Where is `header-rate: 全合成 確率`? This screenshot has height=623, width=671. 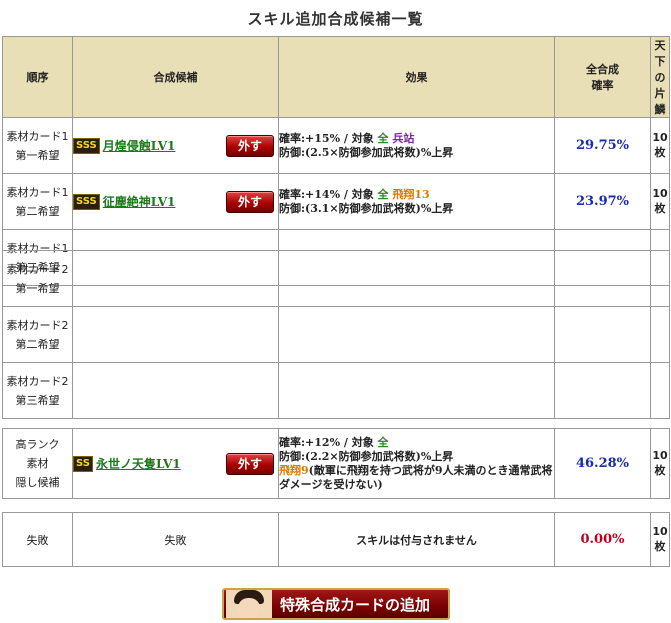 header-rate: 全合成 確率 is located at coordinates (602, 77).